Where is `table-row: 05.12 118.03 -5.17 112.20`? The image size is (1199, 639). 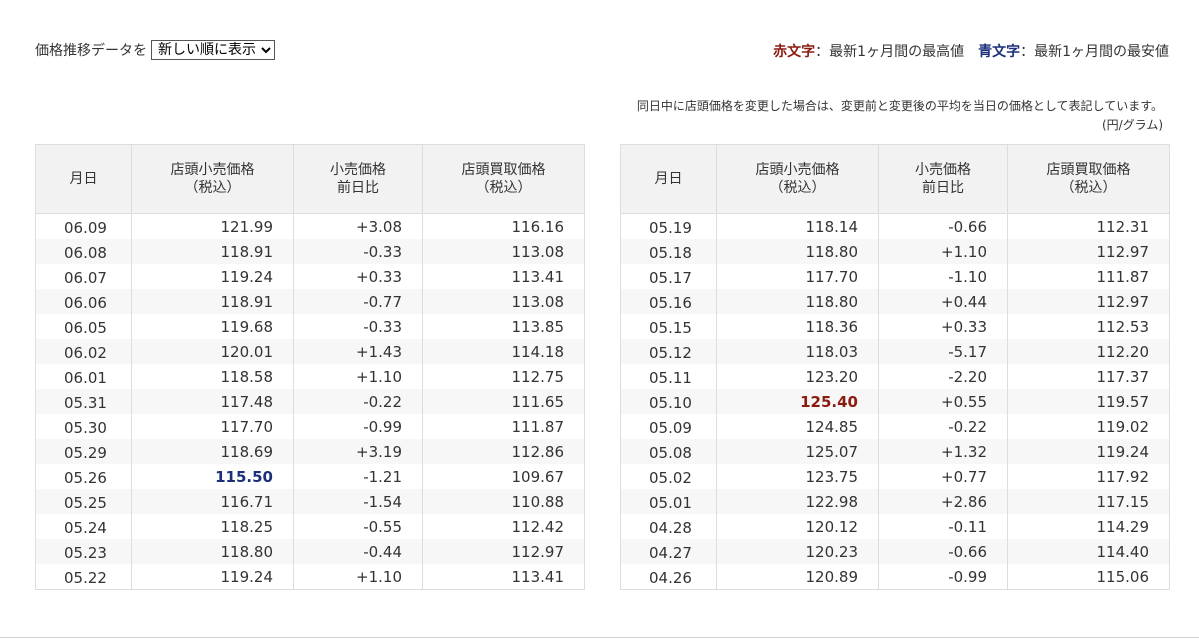
table-row: 05.12 118.03 -5.17 112.20 is located at coordinates (895, 351).